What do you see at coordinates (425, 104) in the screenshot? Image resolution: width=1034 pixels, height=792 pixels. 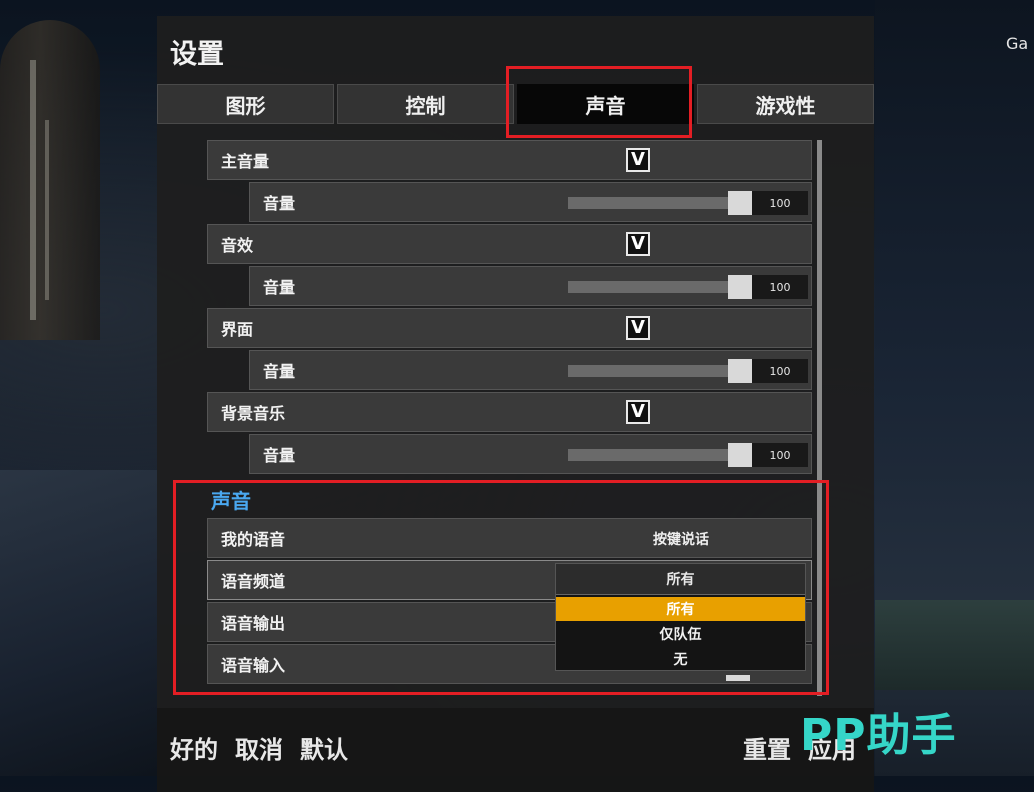 I see `tab-controls: 控制` at bounding box center [425, 104].